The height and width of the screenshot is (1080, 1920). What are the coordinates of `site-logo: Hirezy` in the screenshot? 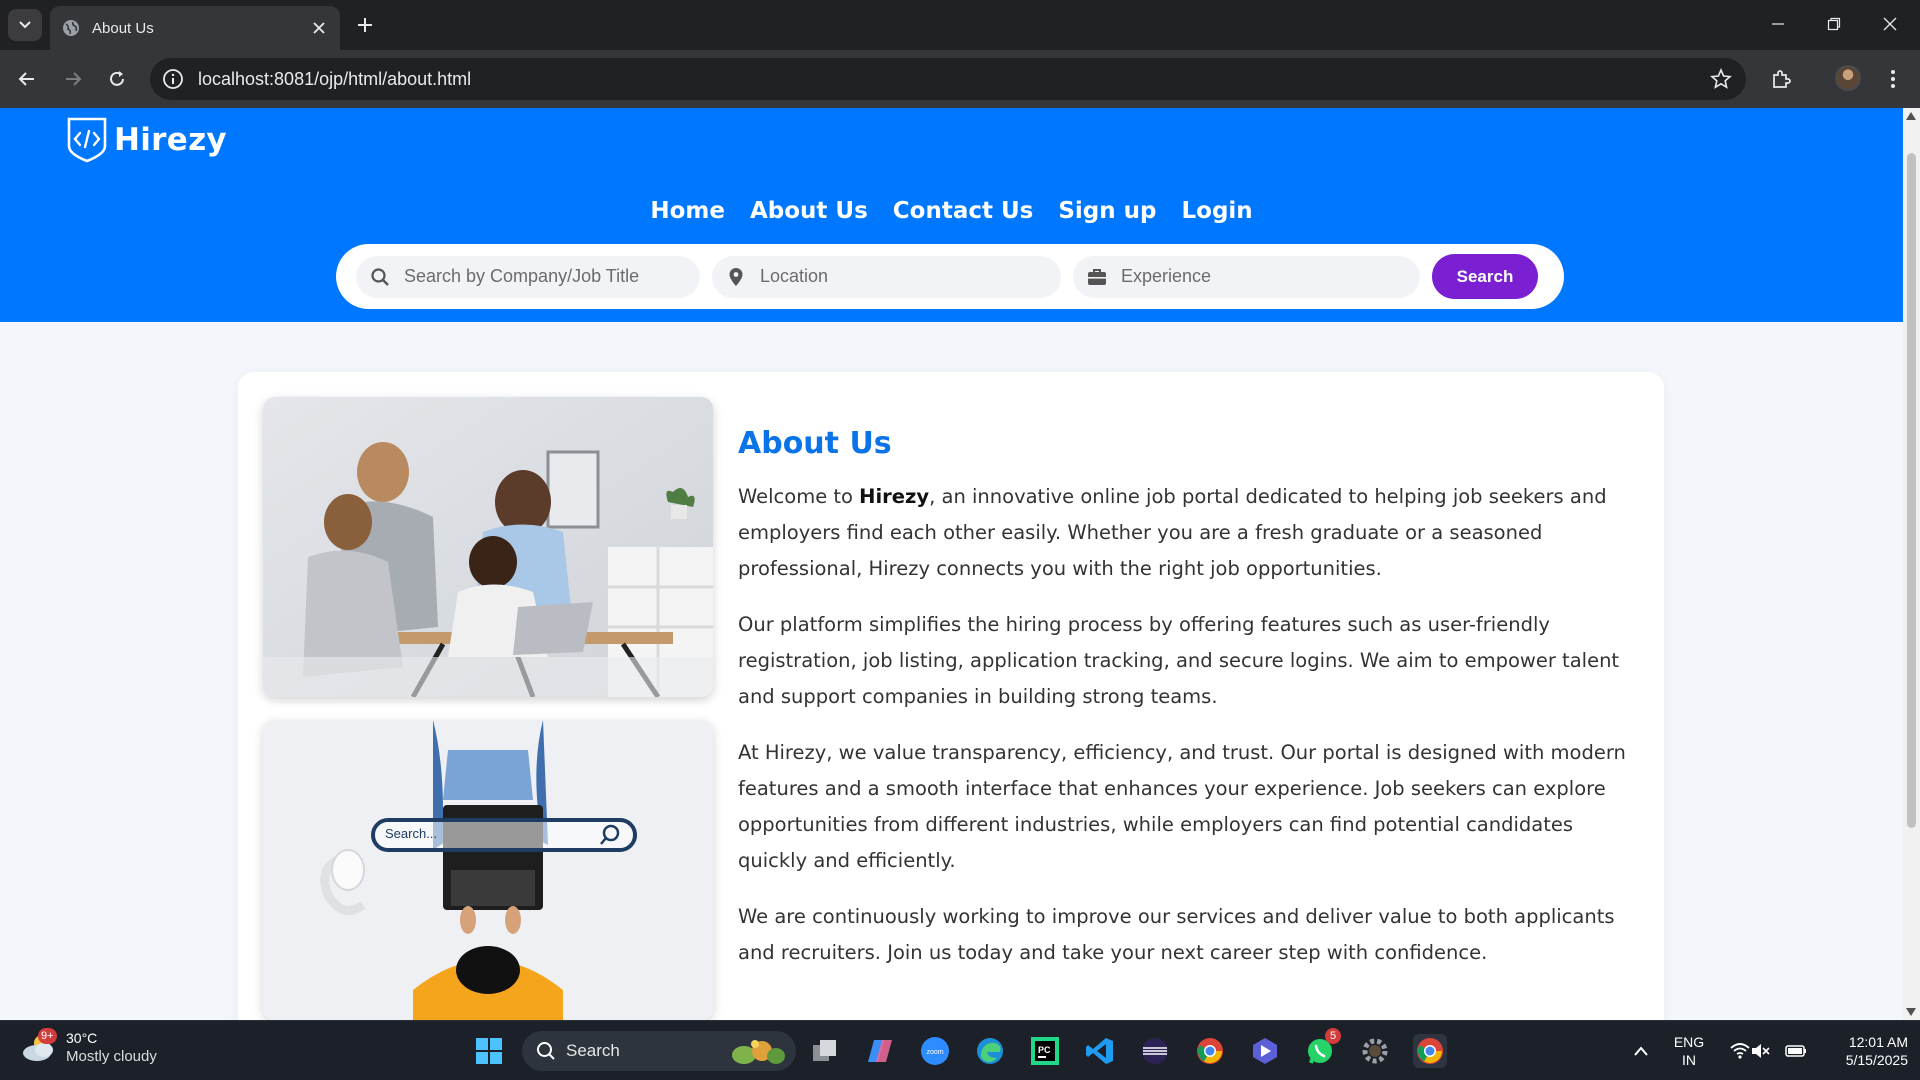 It's located at (146, 140).